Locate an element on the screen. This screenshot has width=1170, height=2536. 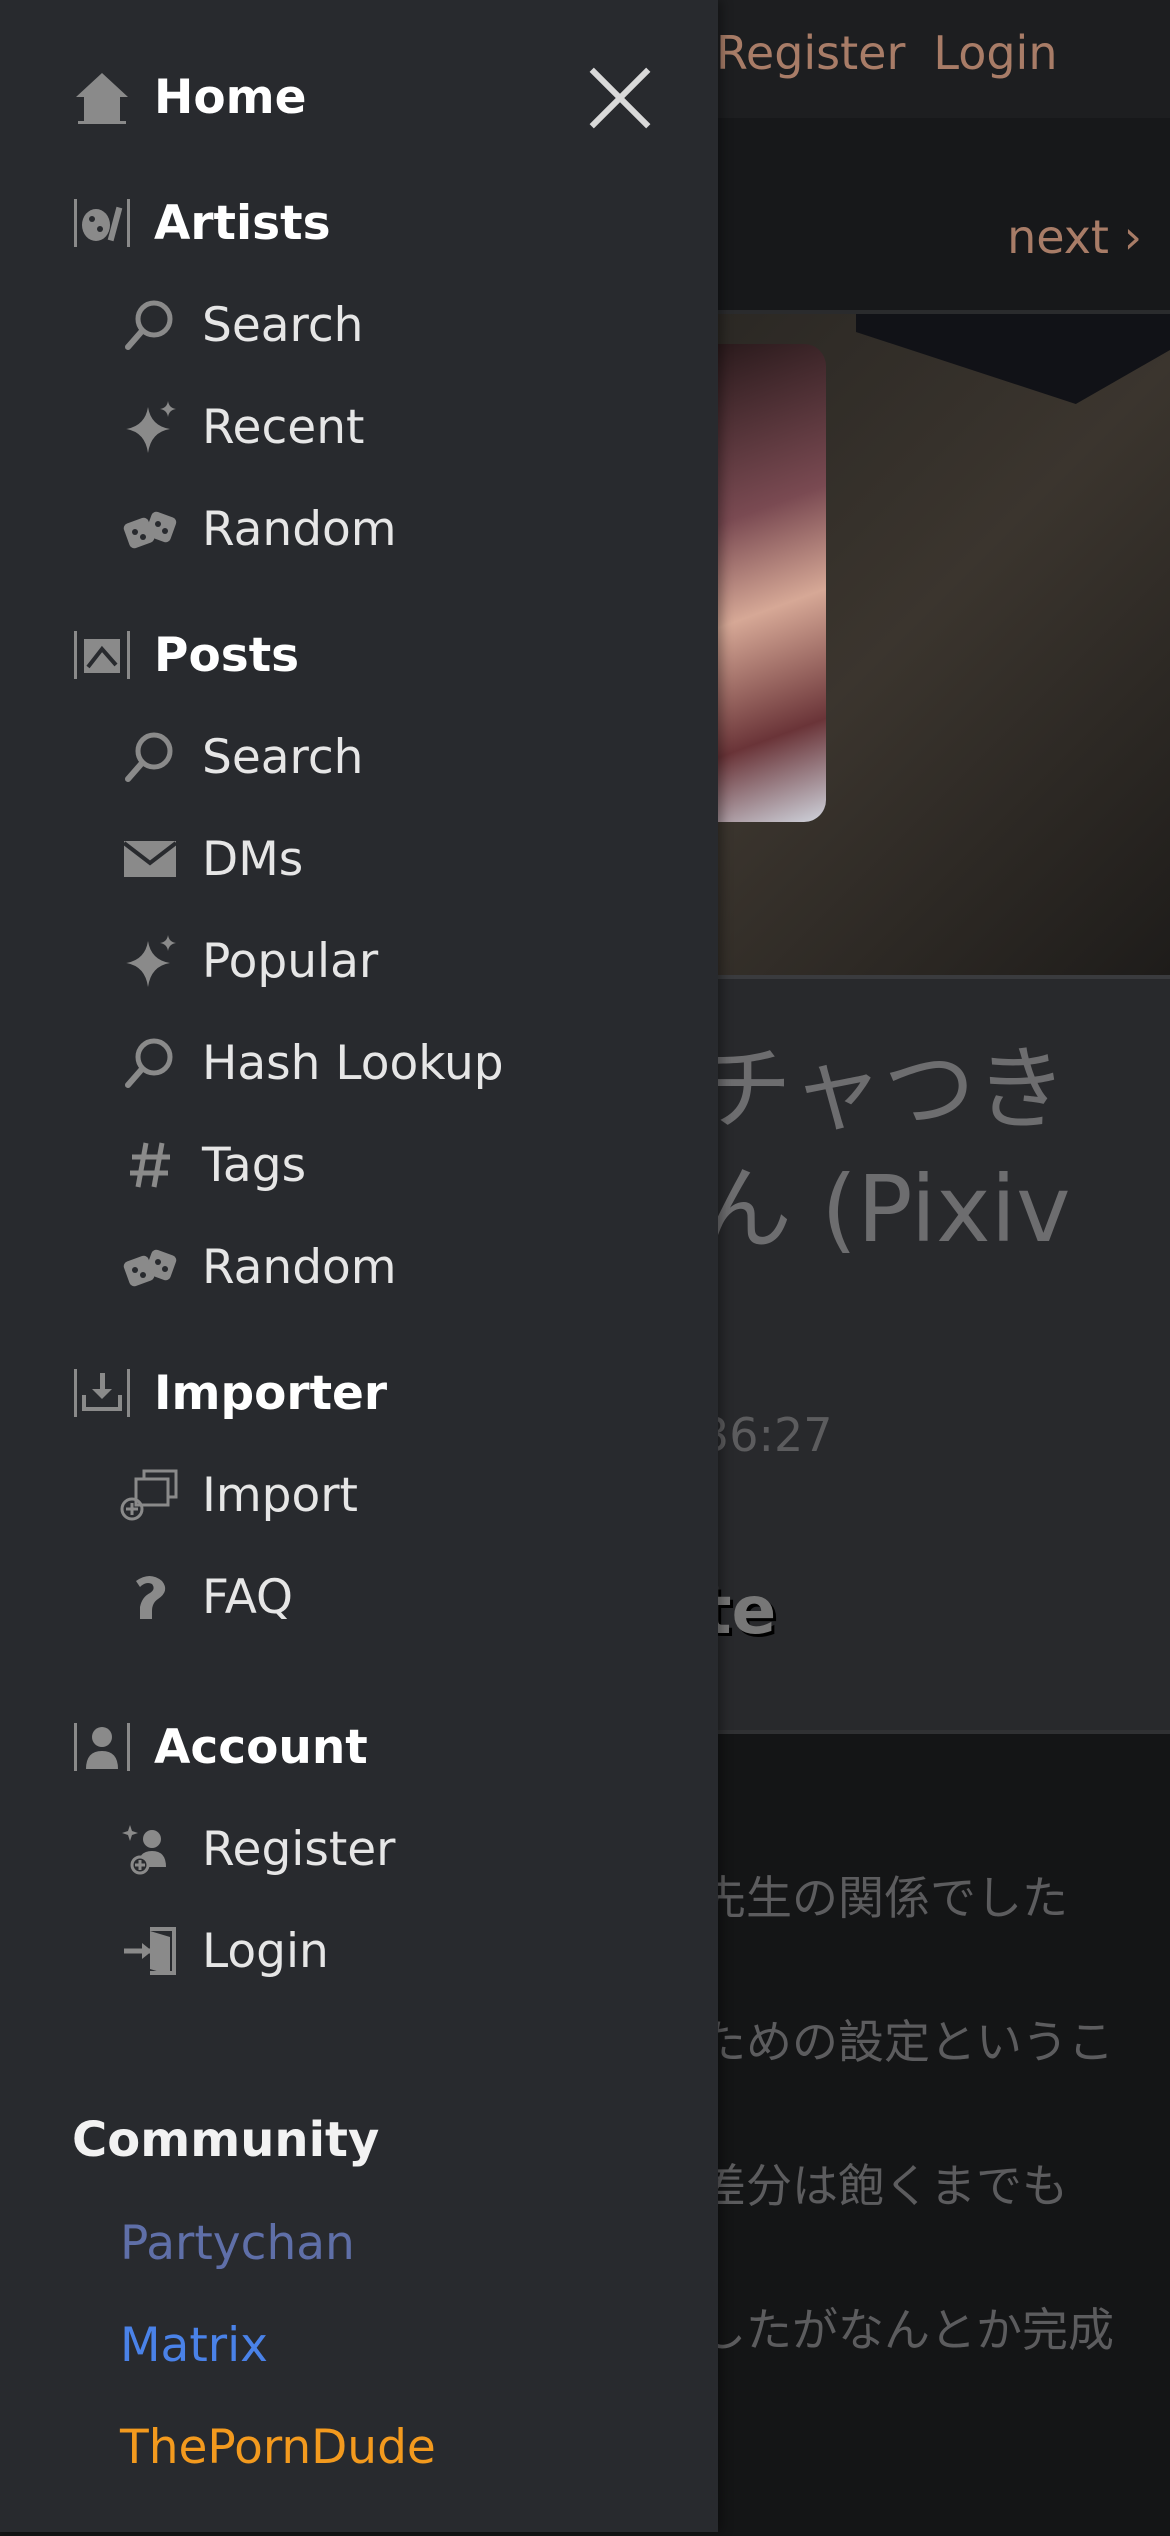
nav-artists-recent: Recent is located at coordinates (242, 427).